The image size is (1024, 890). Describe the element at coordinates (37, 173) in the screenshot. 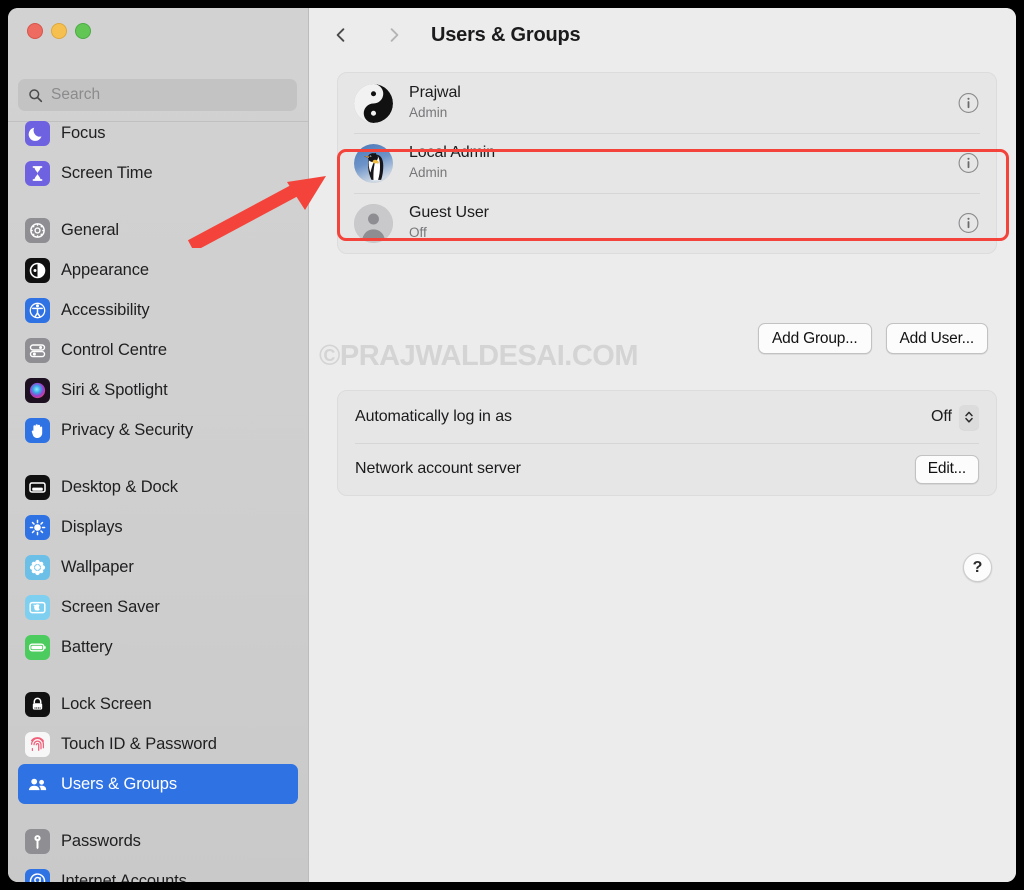

I see `screen-time-icon` at that location.